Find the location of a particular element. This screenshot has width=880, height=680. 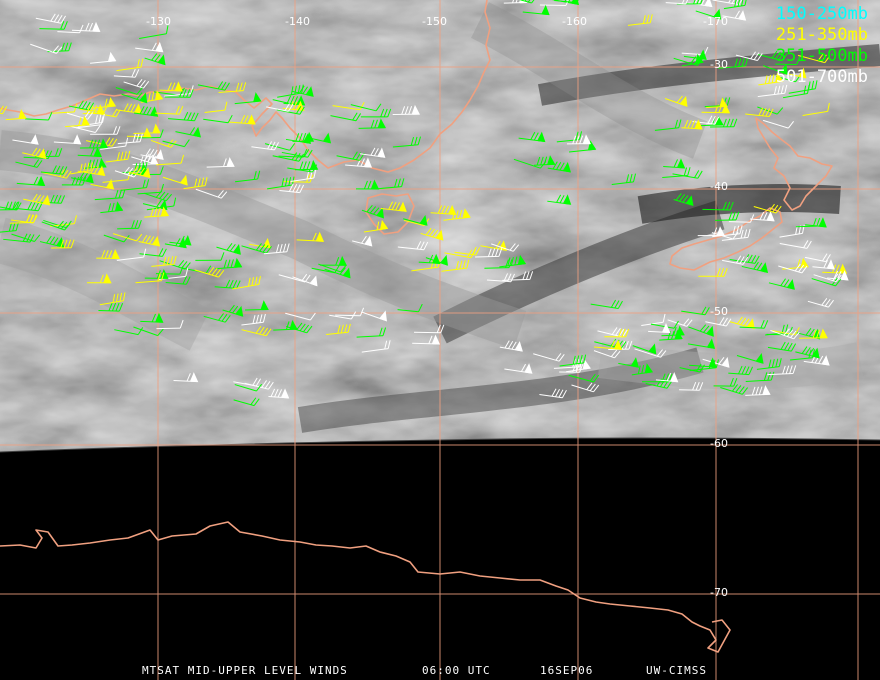

lon-label-170: -170 is located at coordinates (715, 21).